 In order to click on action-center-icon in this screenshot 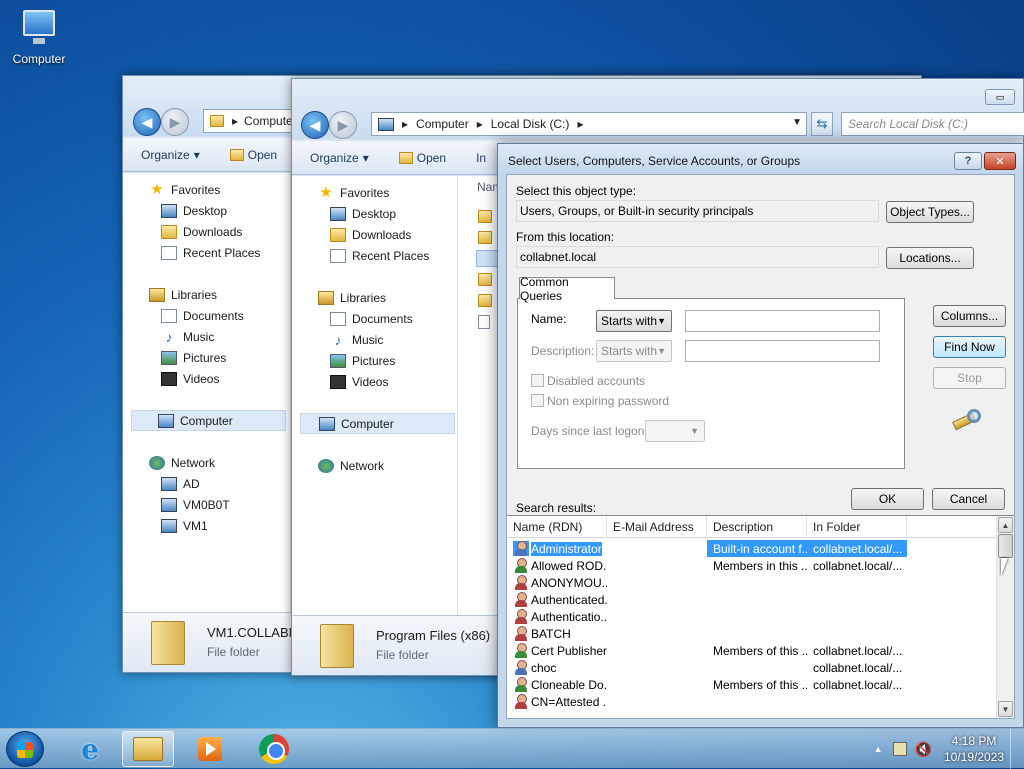, I will do `click(899, 749)`.